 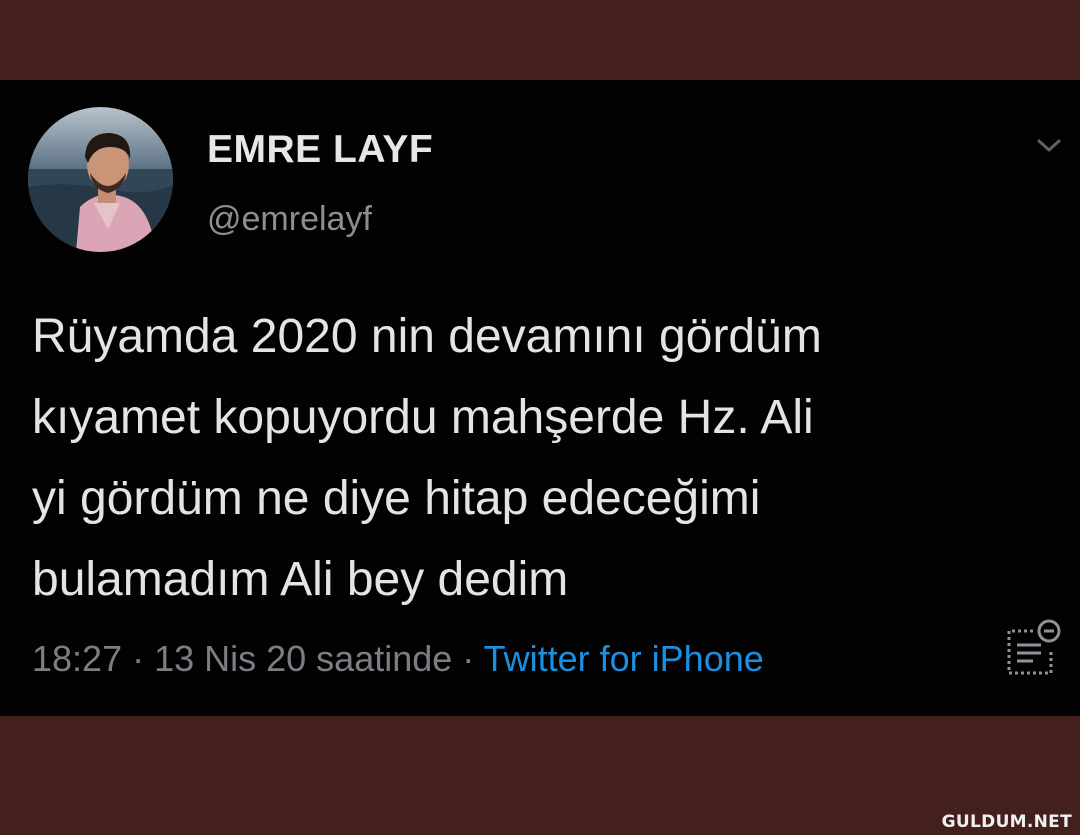 I want to click on display-name: EMRE LAYF, so click(x=320, y=150).